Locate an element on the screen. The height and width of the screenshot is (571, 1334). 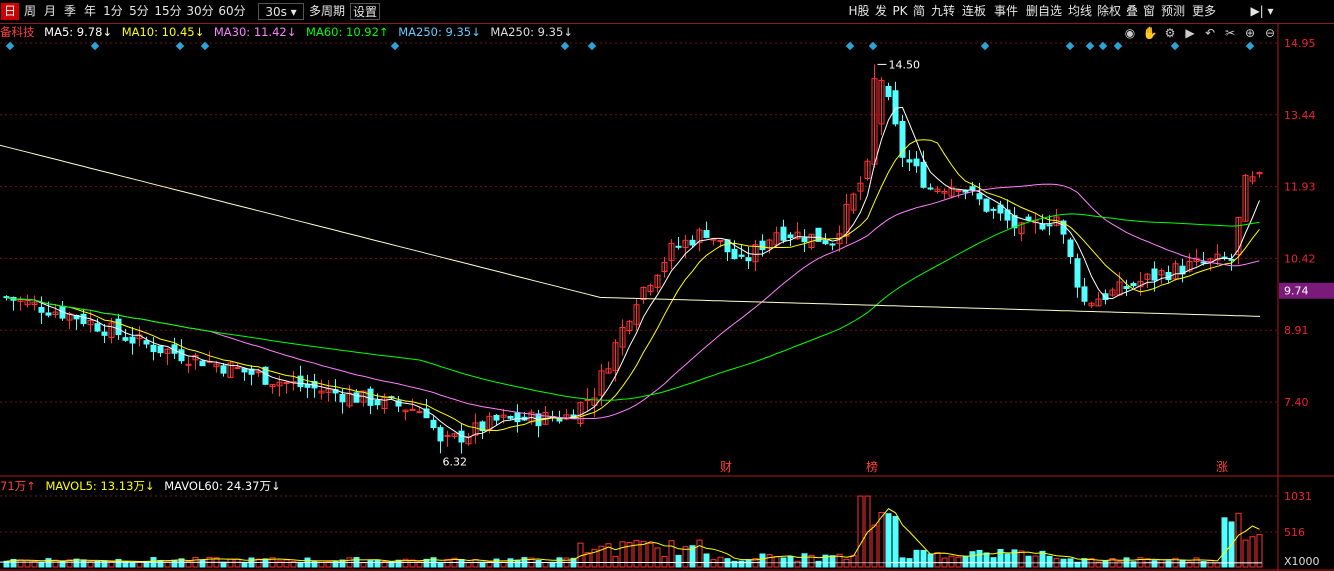
hand-icon: ✋ is located at coordinates (1150, 33).